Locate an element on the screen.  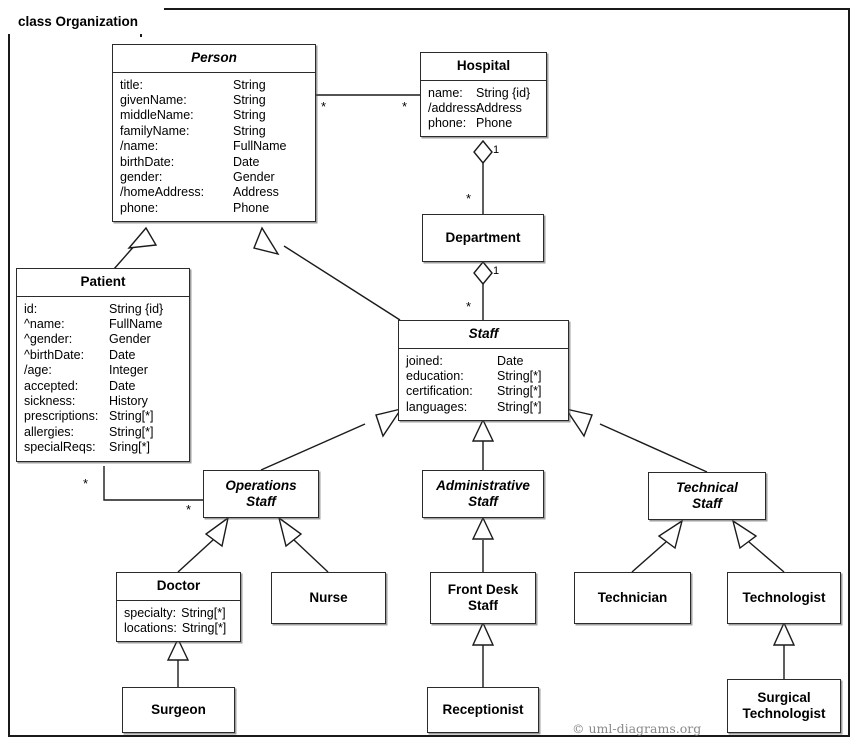
attribute-row: prescriptions: String[*] is located at coordinates (103, 416).